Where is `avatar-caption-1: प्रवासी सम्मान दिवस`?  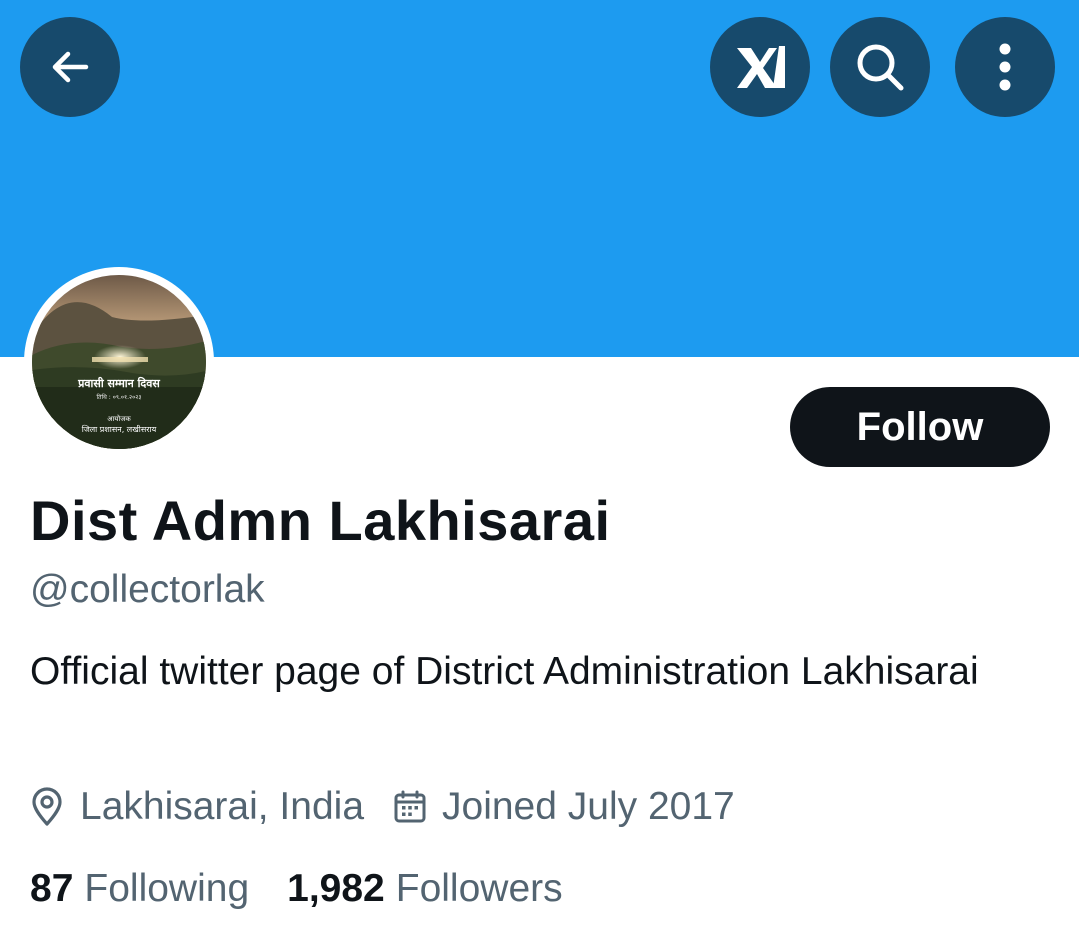
avatar-caption-1: प्रवासी सम्मान दिवस is located at coordinates (118, 383).